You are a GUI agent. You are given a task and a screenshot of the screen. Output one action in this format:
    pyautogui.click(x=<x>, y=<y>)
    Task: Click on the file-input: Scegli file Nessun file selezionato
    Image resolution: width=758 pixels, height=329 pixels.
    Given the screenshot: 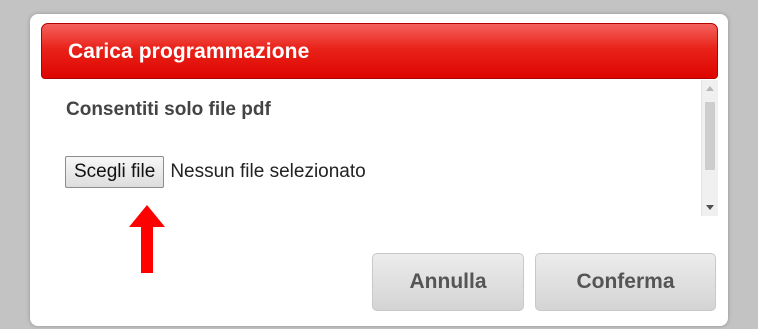 What is the action you would take?
    pyautogui.click(x=215, y=172)
    